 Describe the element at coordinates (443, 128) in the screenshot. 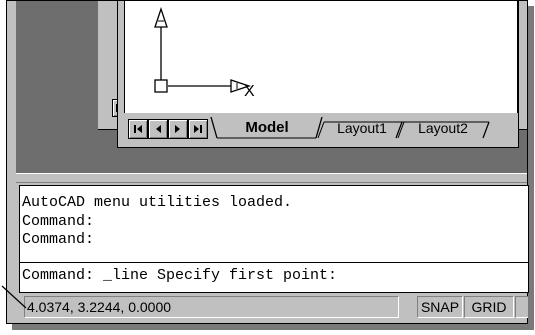

I see `tab-layout2: Layout2` at that location.